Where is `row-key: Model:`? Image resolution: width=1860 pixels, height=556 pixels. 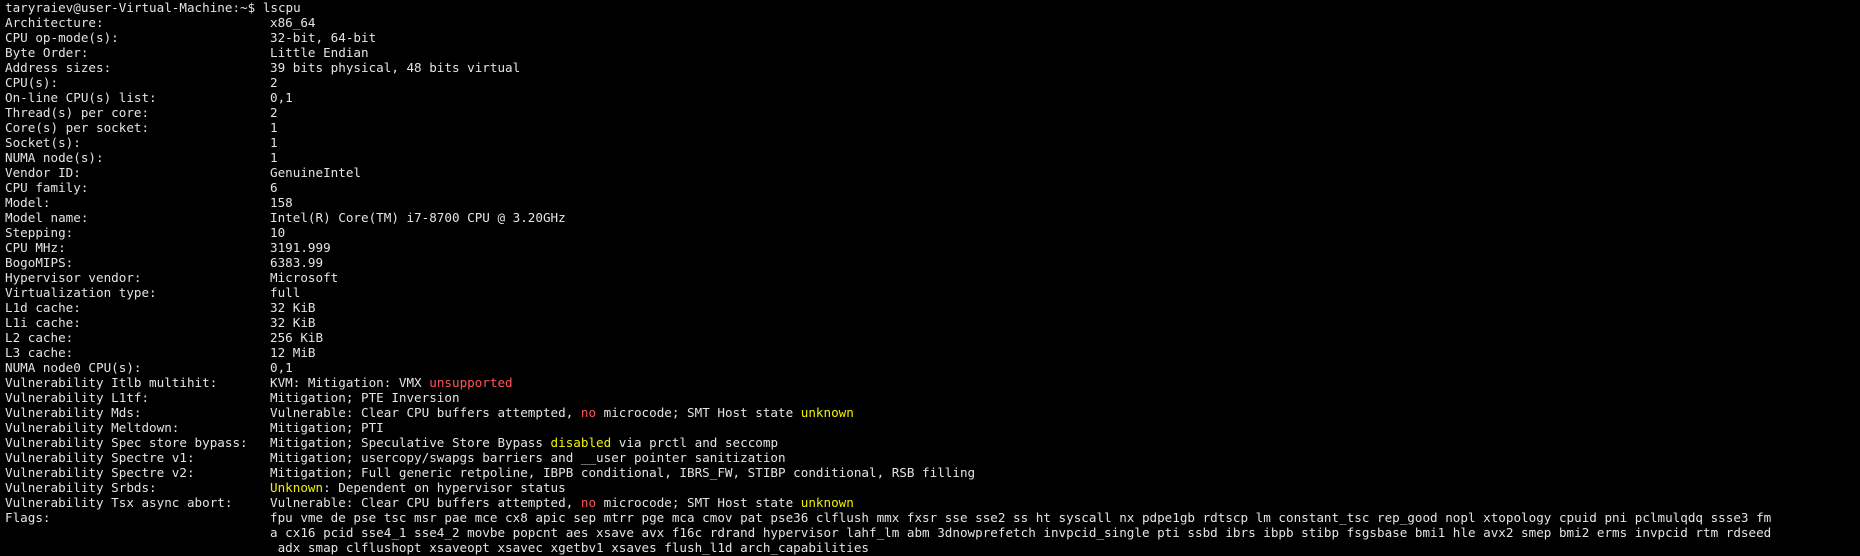
row-key: Model: is located at coordinates (28, 202).